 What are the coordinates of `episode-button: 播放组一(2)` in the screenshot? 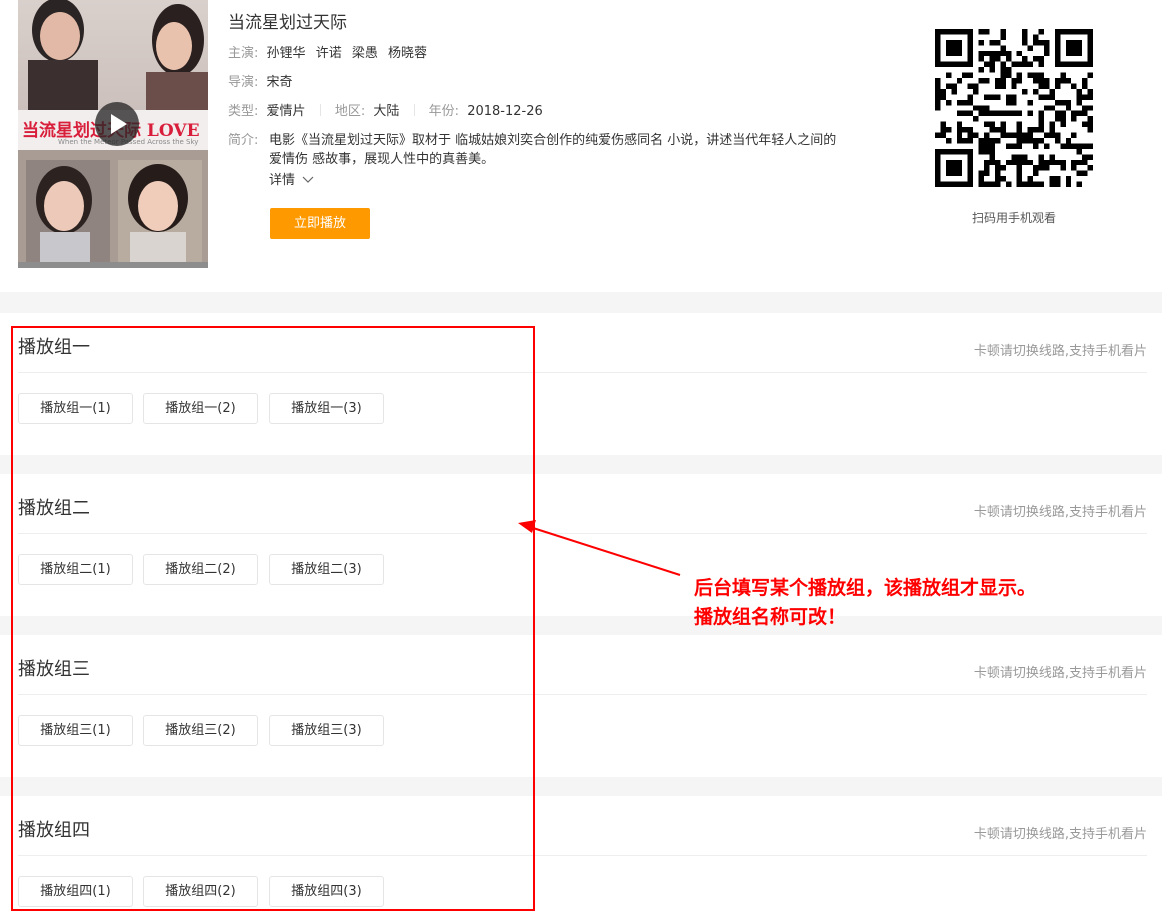 It's located at (200, 408).